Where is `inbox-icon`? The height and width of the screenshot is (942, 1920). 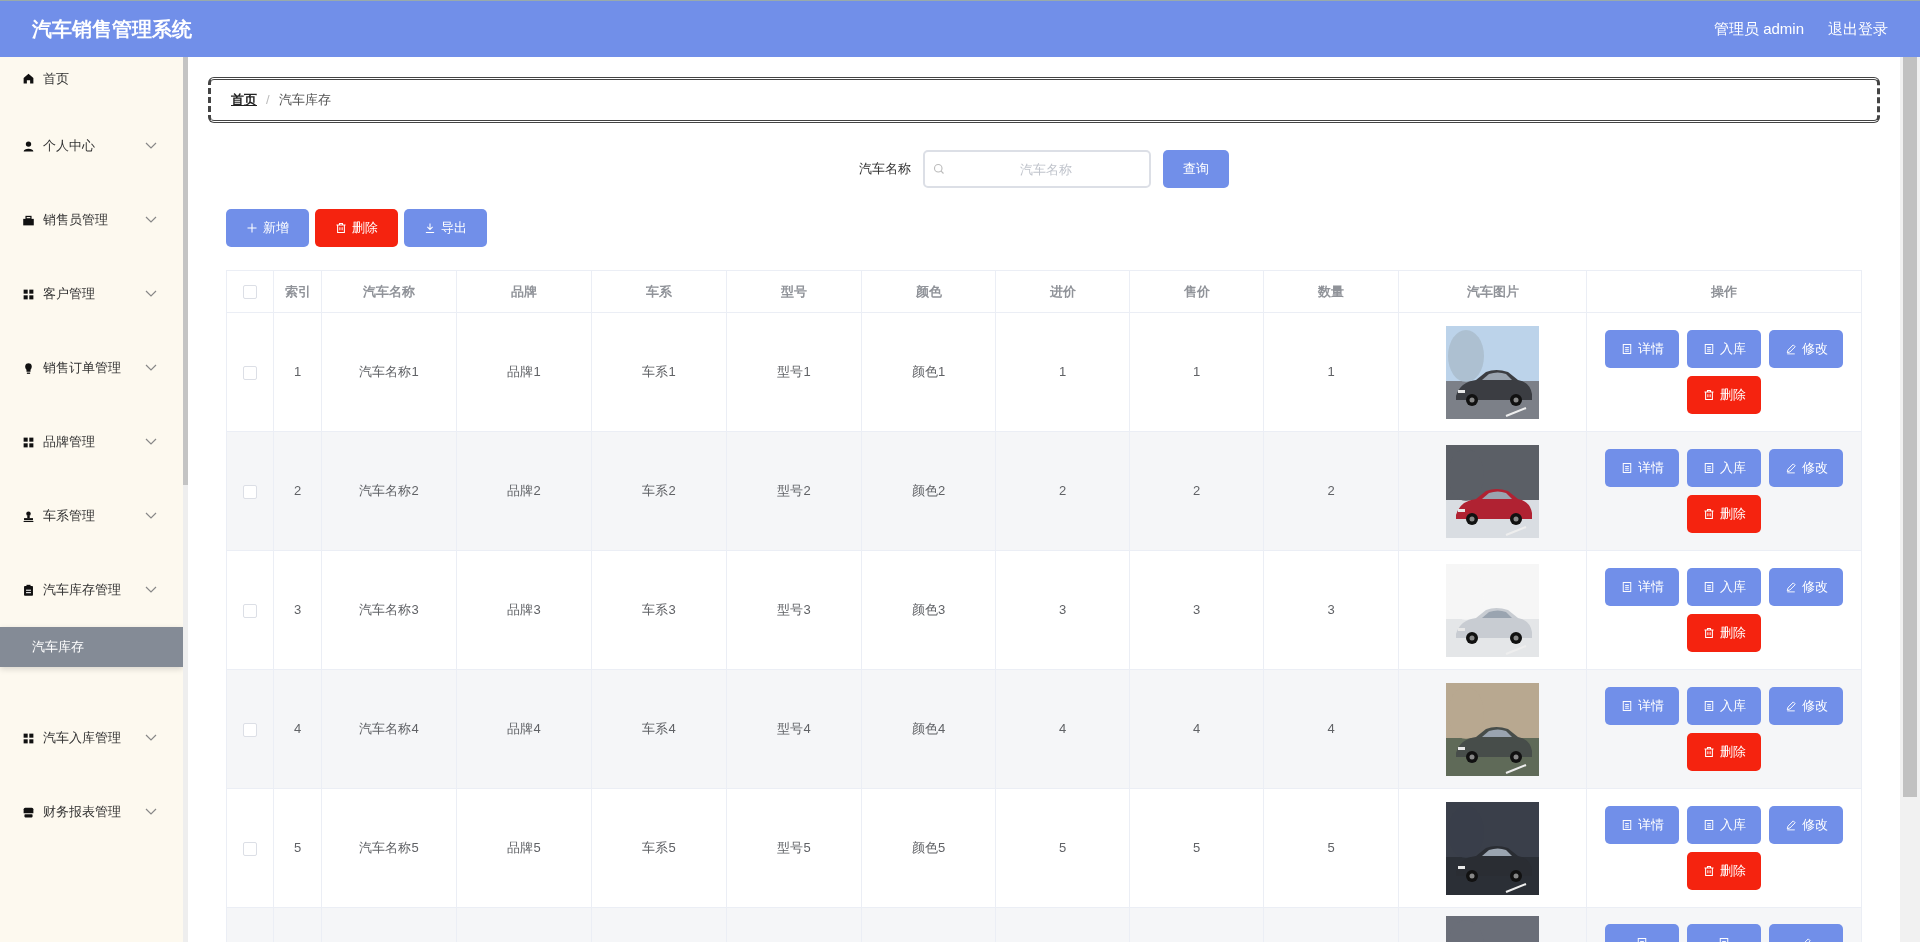 inbox-icon is located at coordinates (28, 812).